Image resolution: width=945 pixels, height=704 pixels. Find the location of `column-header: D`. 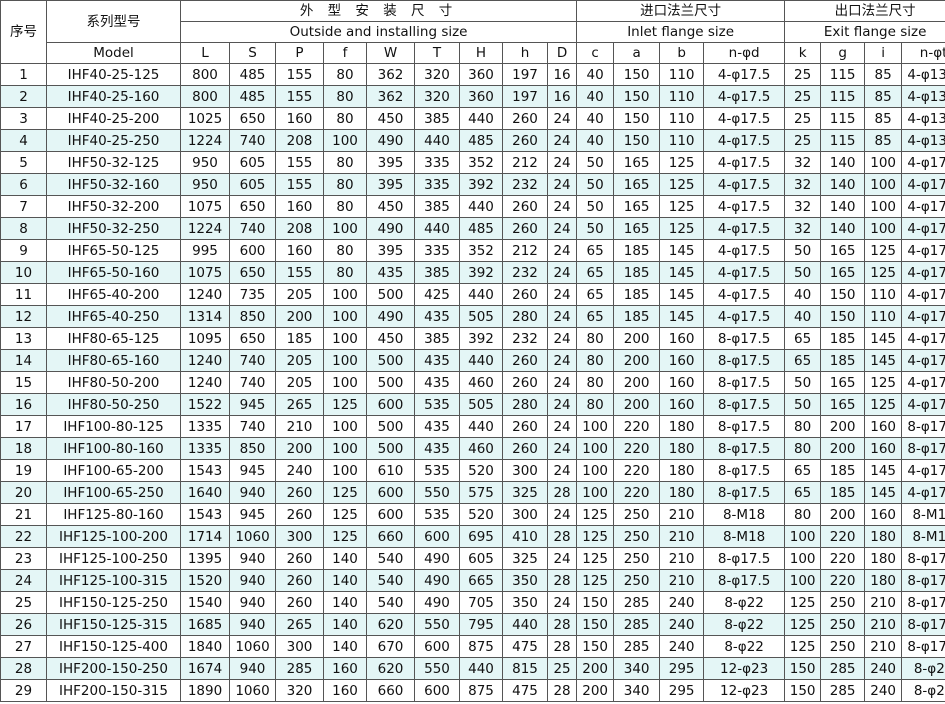

column-header: D is located at coordinates (562, 53).